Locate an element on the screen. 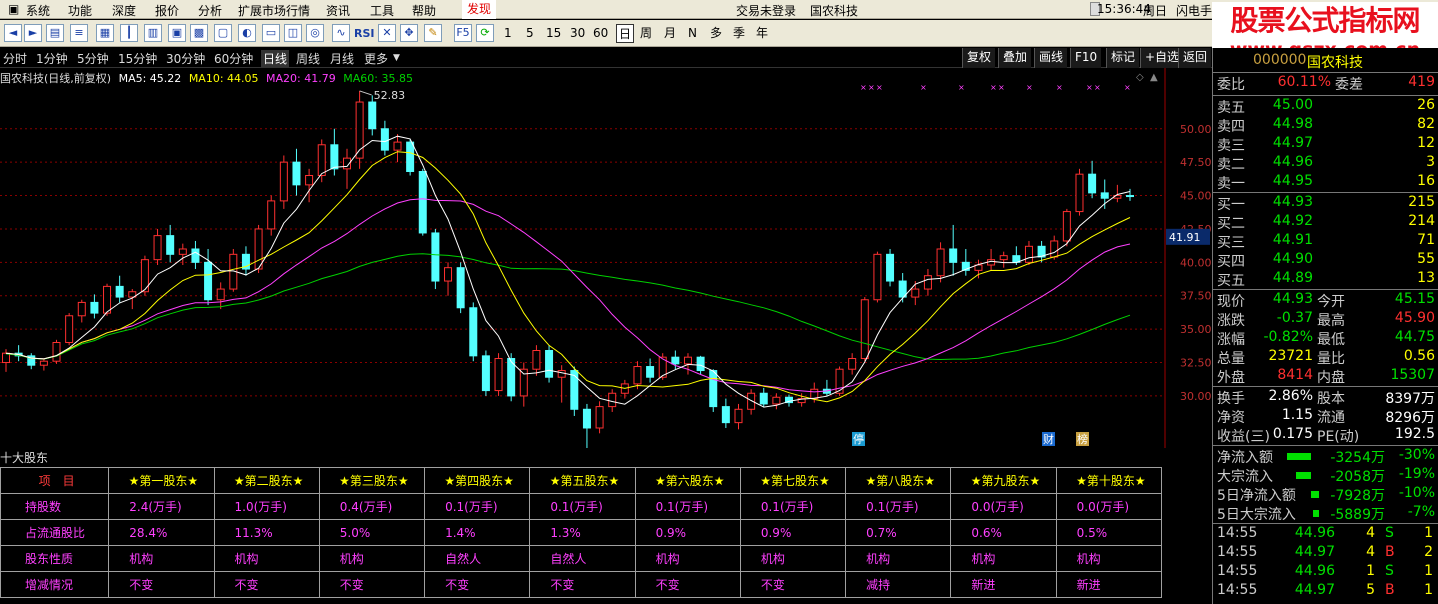 The height and width of the screenshot is (604, 1438). tab-30min: 30分钟 is located at coordinates (185, 58).